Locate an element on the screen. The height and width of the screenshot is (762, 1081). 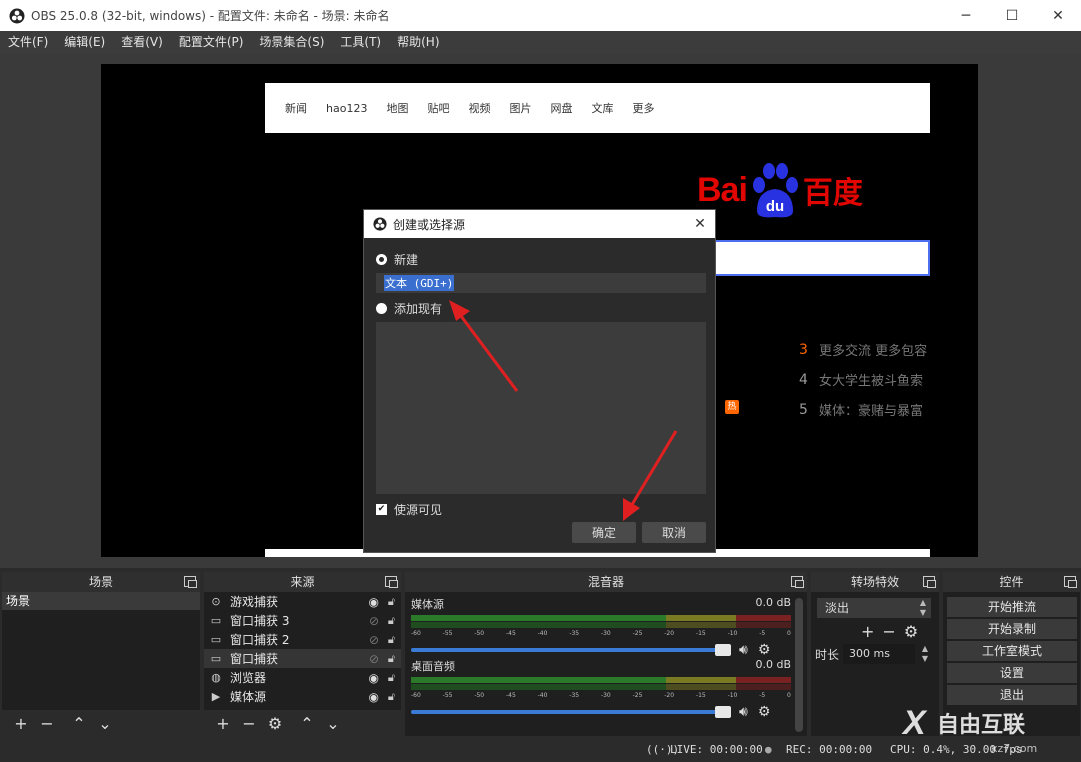
scene-item: 场景 is located at coordinates (101, 601).